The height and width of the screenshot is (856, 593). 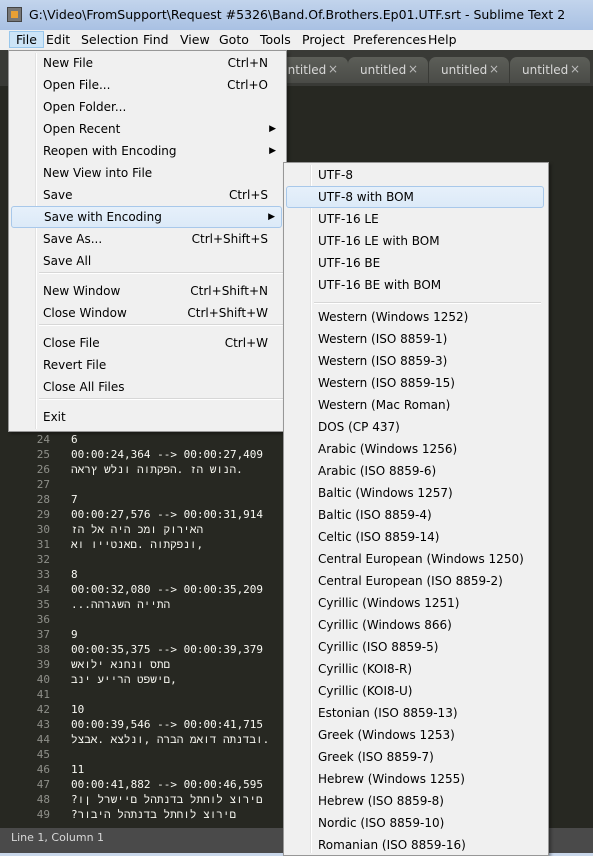 What do you see at coordinates (415, 471) in the screenshot?
I see `encoding-item: Arabic (ISO 8859-6)` at bounding box center [415, 471].